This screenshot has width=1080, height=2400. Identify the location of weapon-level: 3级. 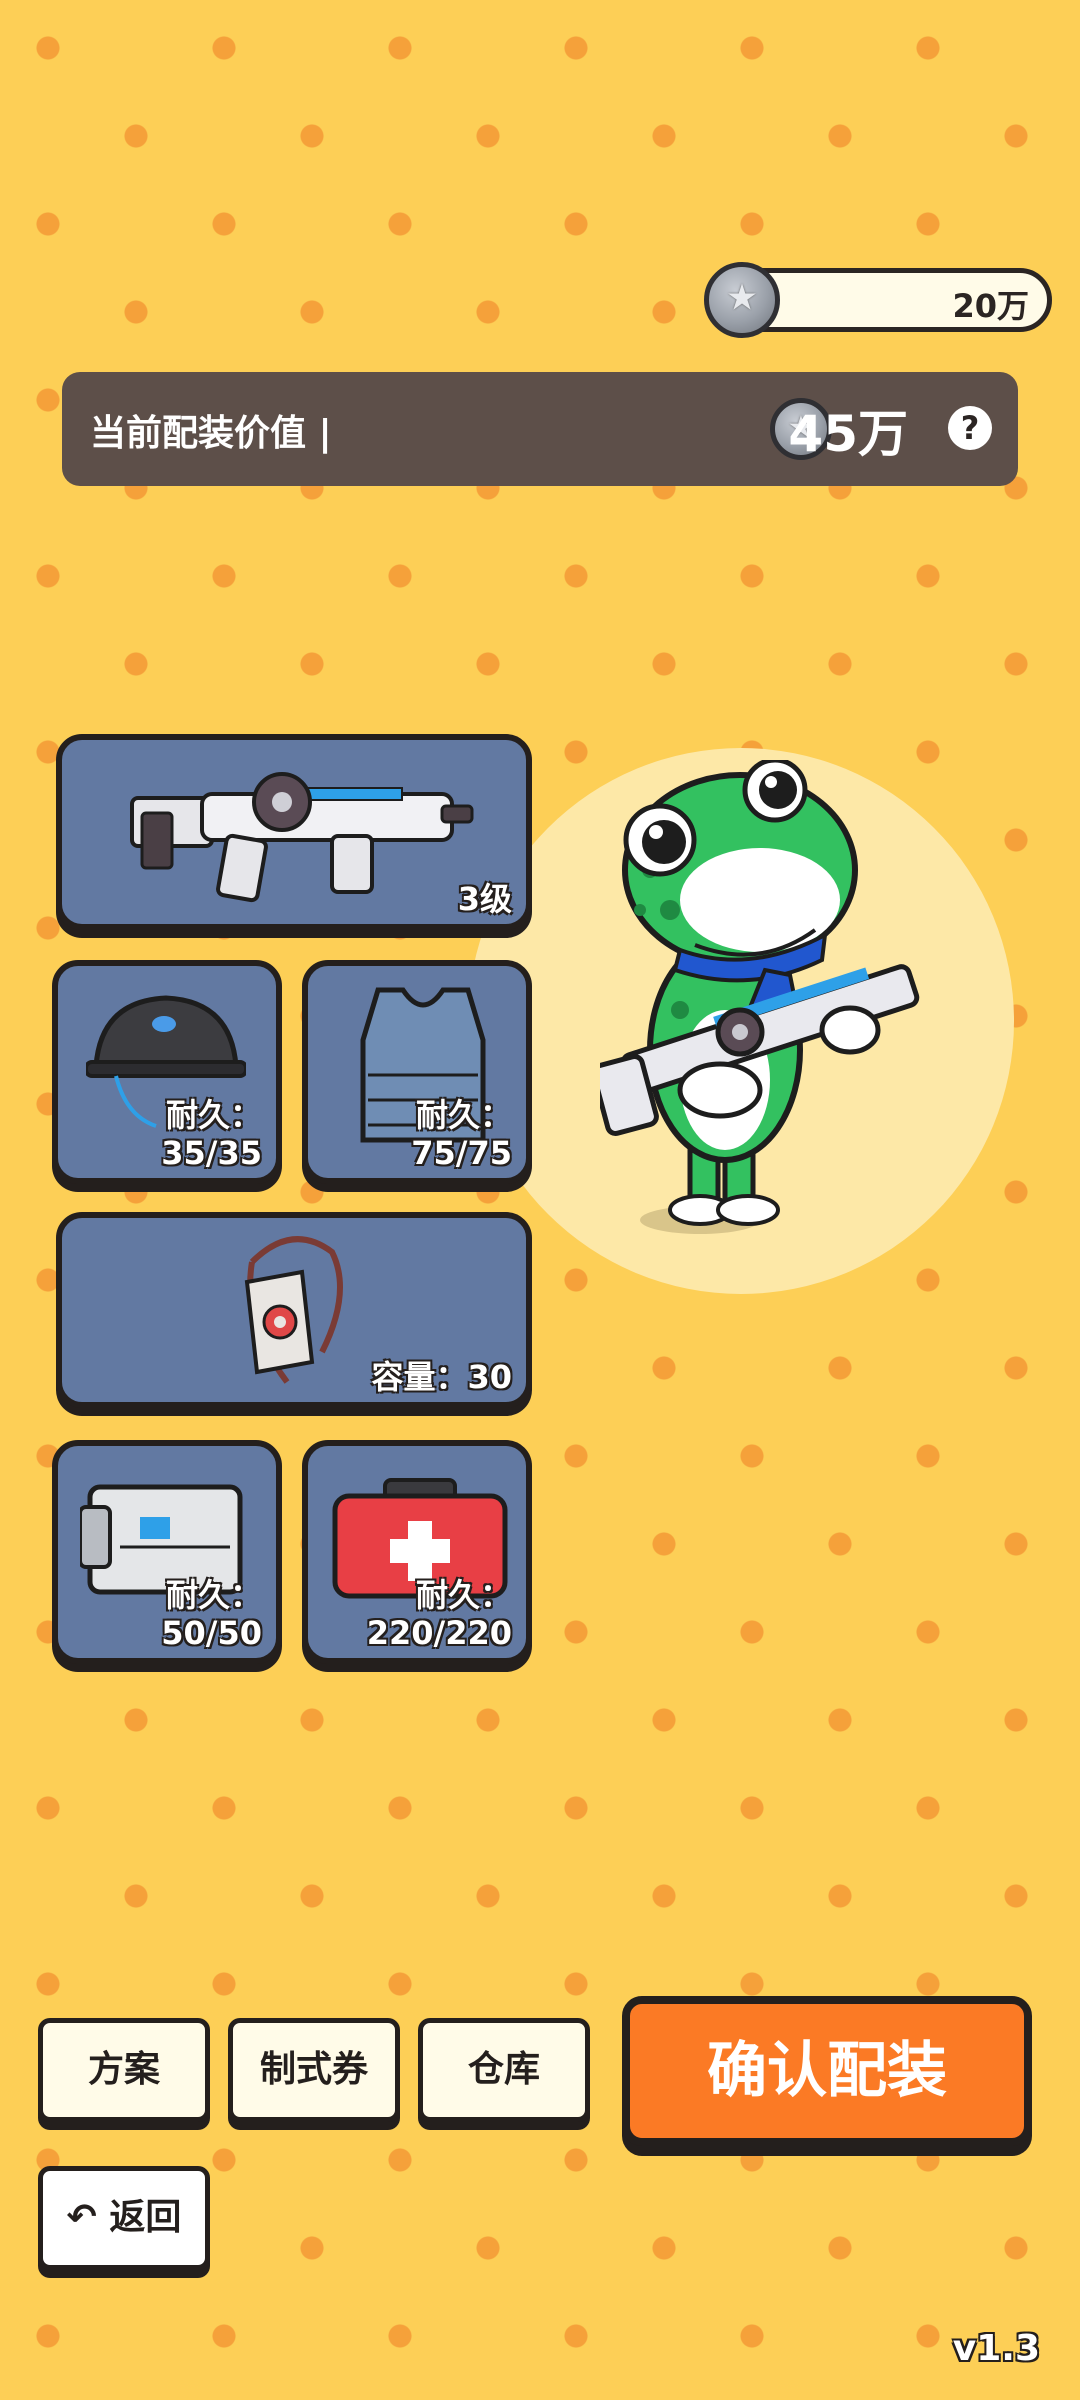
(484, 899).